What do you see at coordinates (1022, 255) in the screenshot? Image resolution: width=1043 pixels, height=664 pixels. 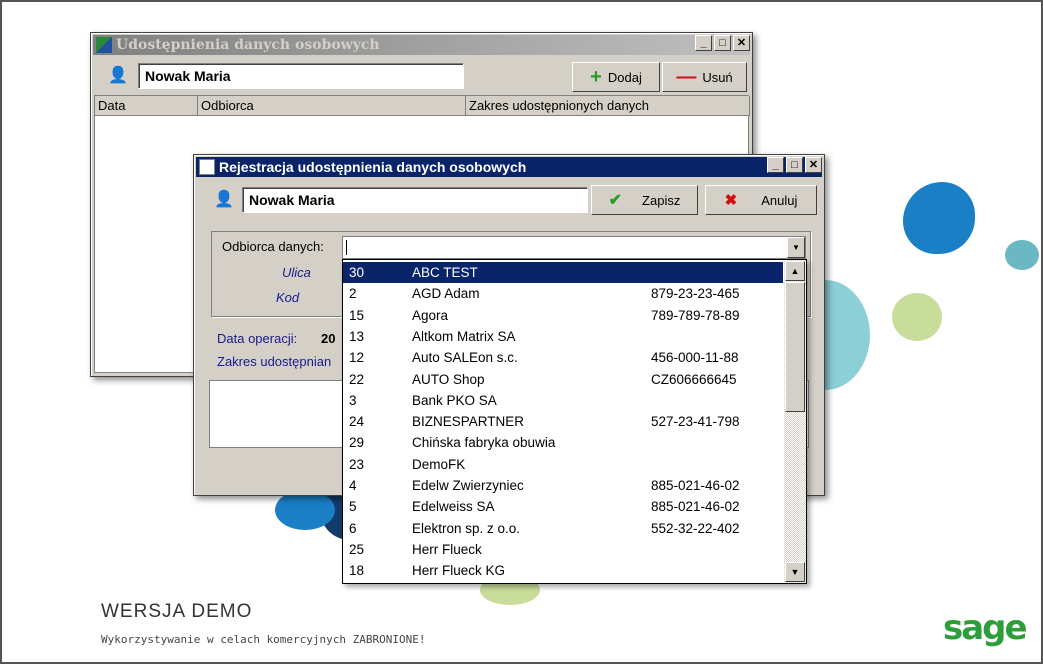 I see `decor-blob-teal` at bounding box center [1022, 255].